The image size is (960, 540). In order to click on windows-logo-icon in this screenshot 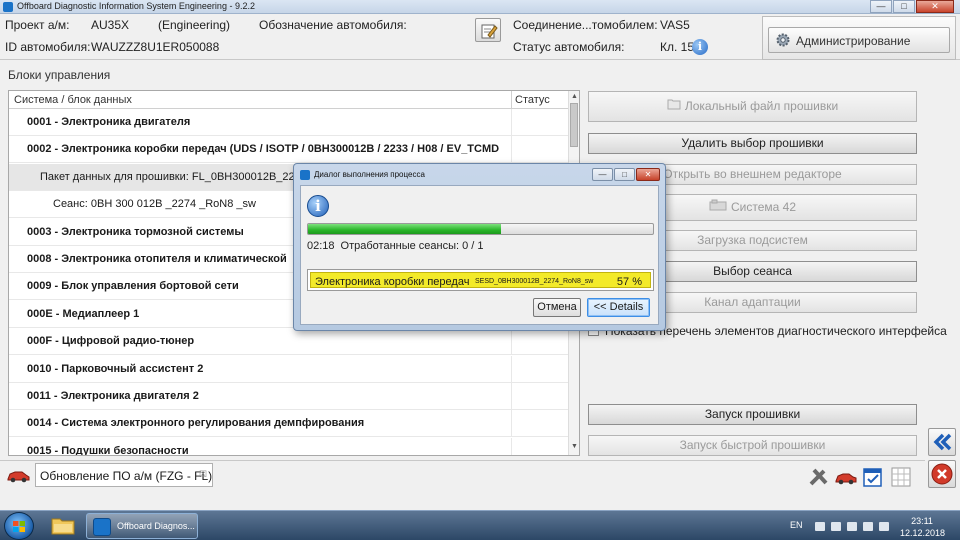, I will do `click(19, 526)`.